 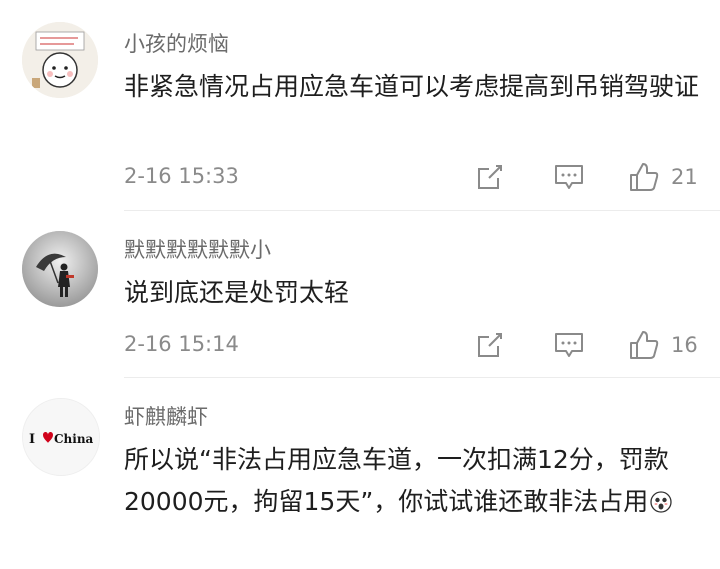 What do you see at coordinates (422, 346) in the screenshot?
I see `comment-meta: 2-16 15:14 16` at bounding box center [422, 346].